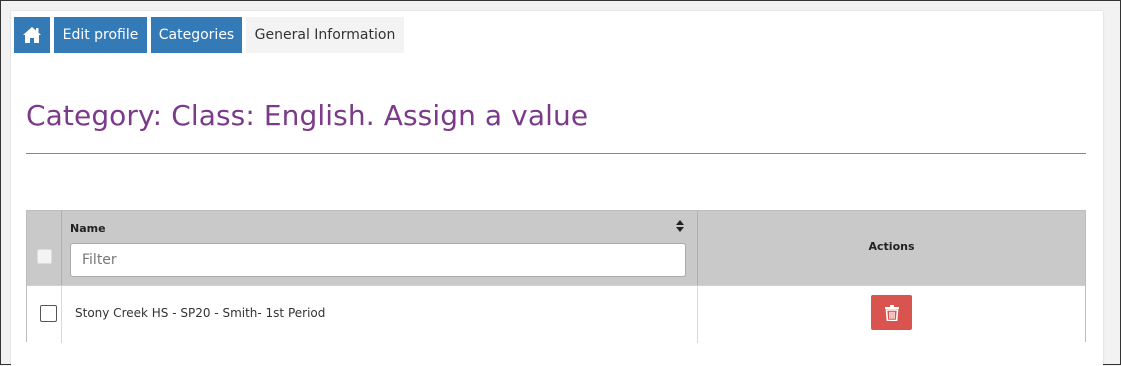 The image size is (1121, 366). I want to click on row-actions-cell, so click(891, 314).